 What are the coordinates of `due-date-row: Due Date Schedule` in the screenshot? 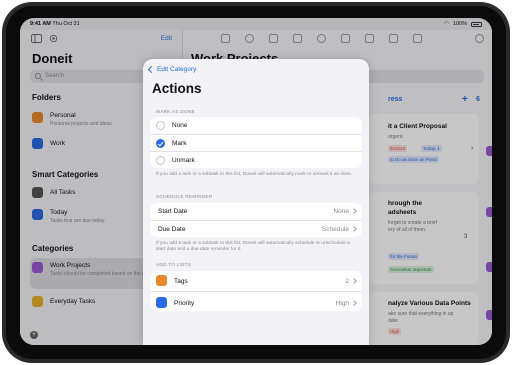 It's located at (256, 228).